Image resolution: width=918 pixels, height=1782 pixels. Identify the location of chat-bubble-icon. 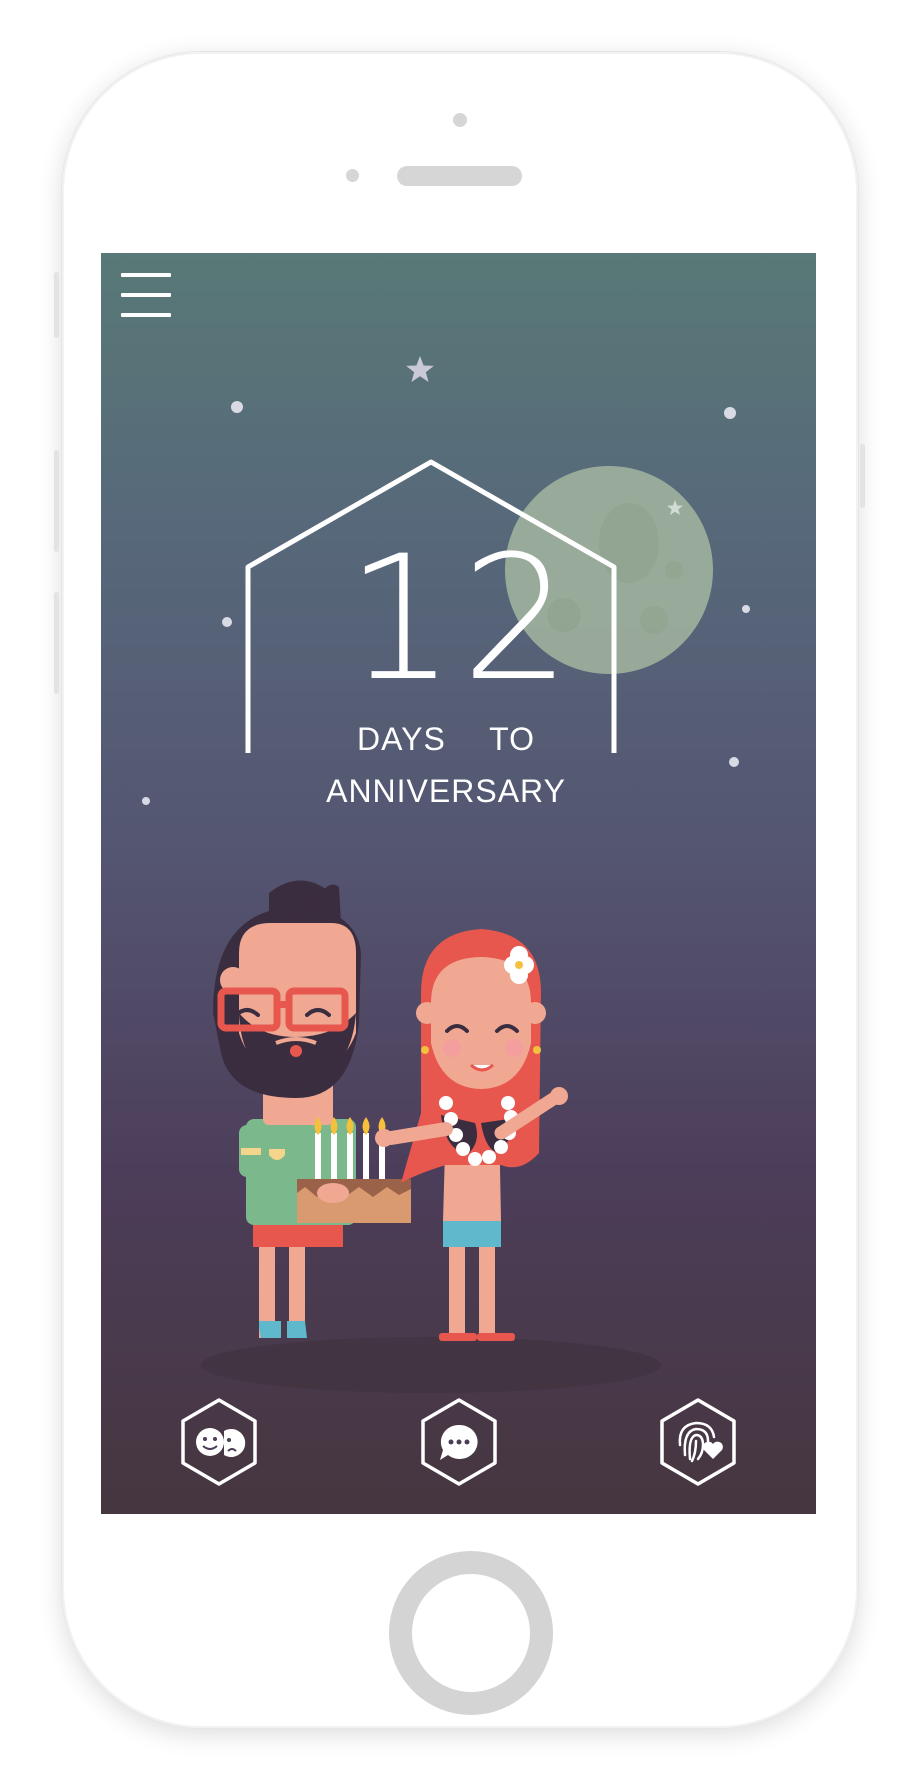
(459, 1442).